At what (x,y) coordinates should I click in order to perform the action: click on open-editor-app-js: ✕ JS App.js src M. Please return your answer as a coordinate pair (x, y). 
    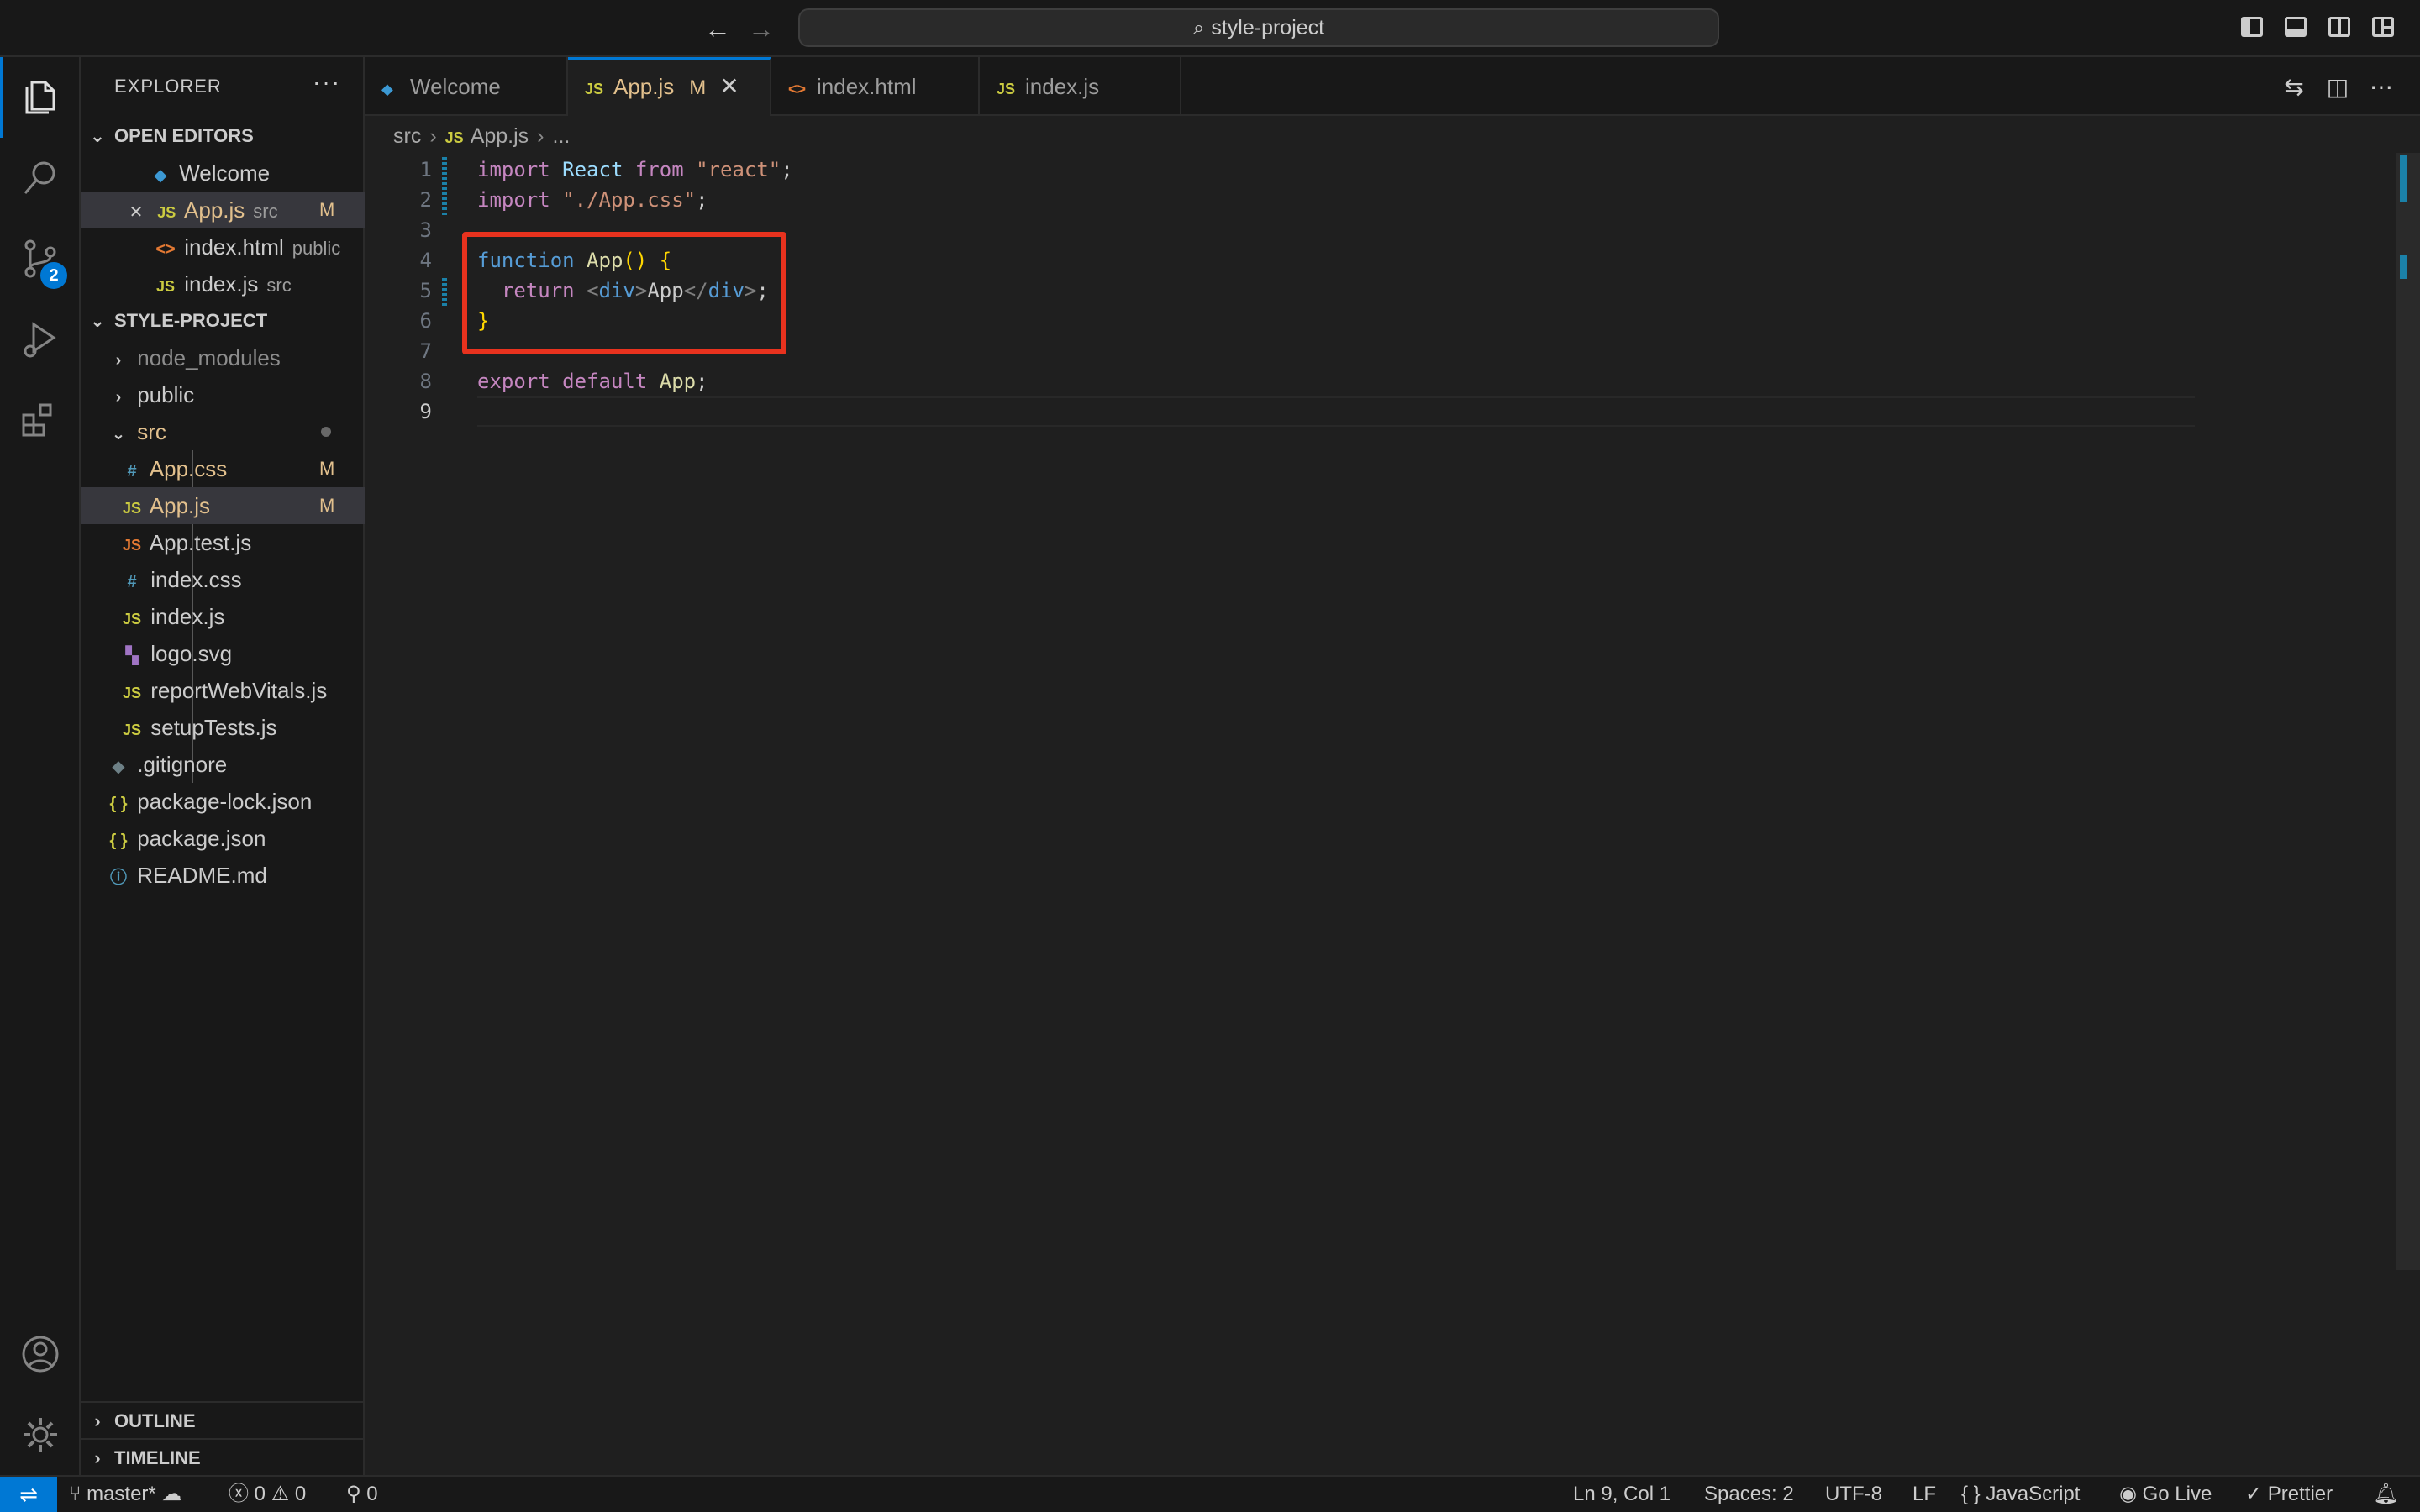
    Looking at the image, I should click on (223, 210).